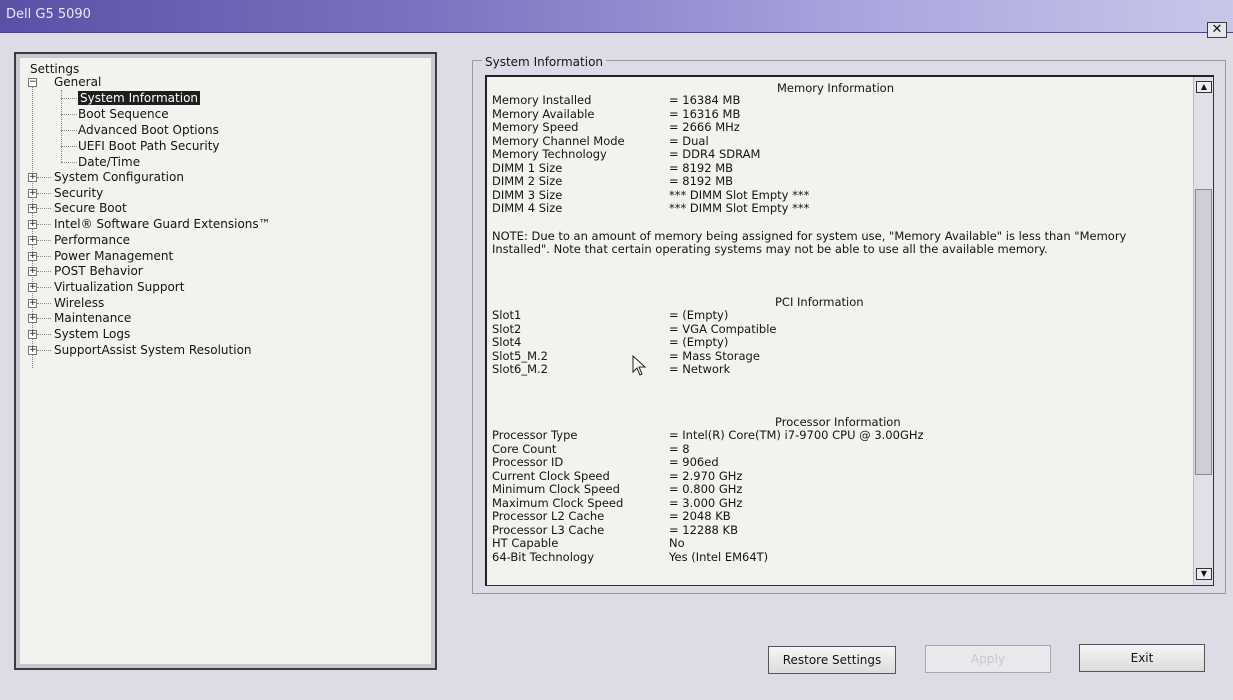 The width and height of the screenshot is (1233, 700). What do you see at coordinates (119, 287) in the screenshot?
I see `tree-item-virtualization-support: Virtualization Support` at bounding box center [119, 287].